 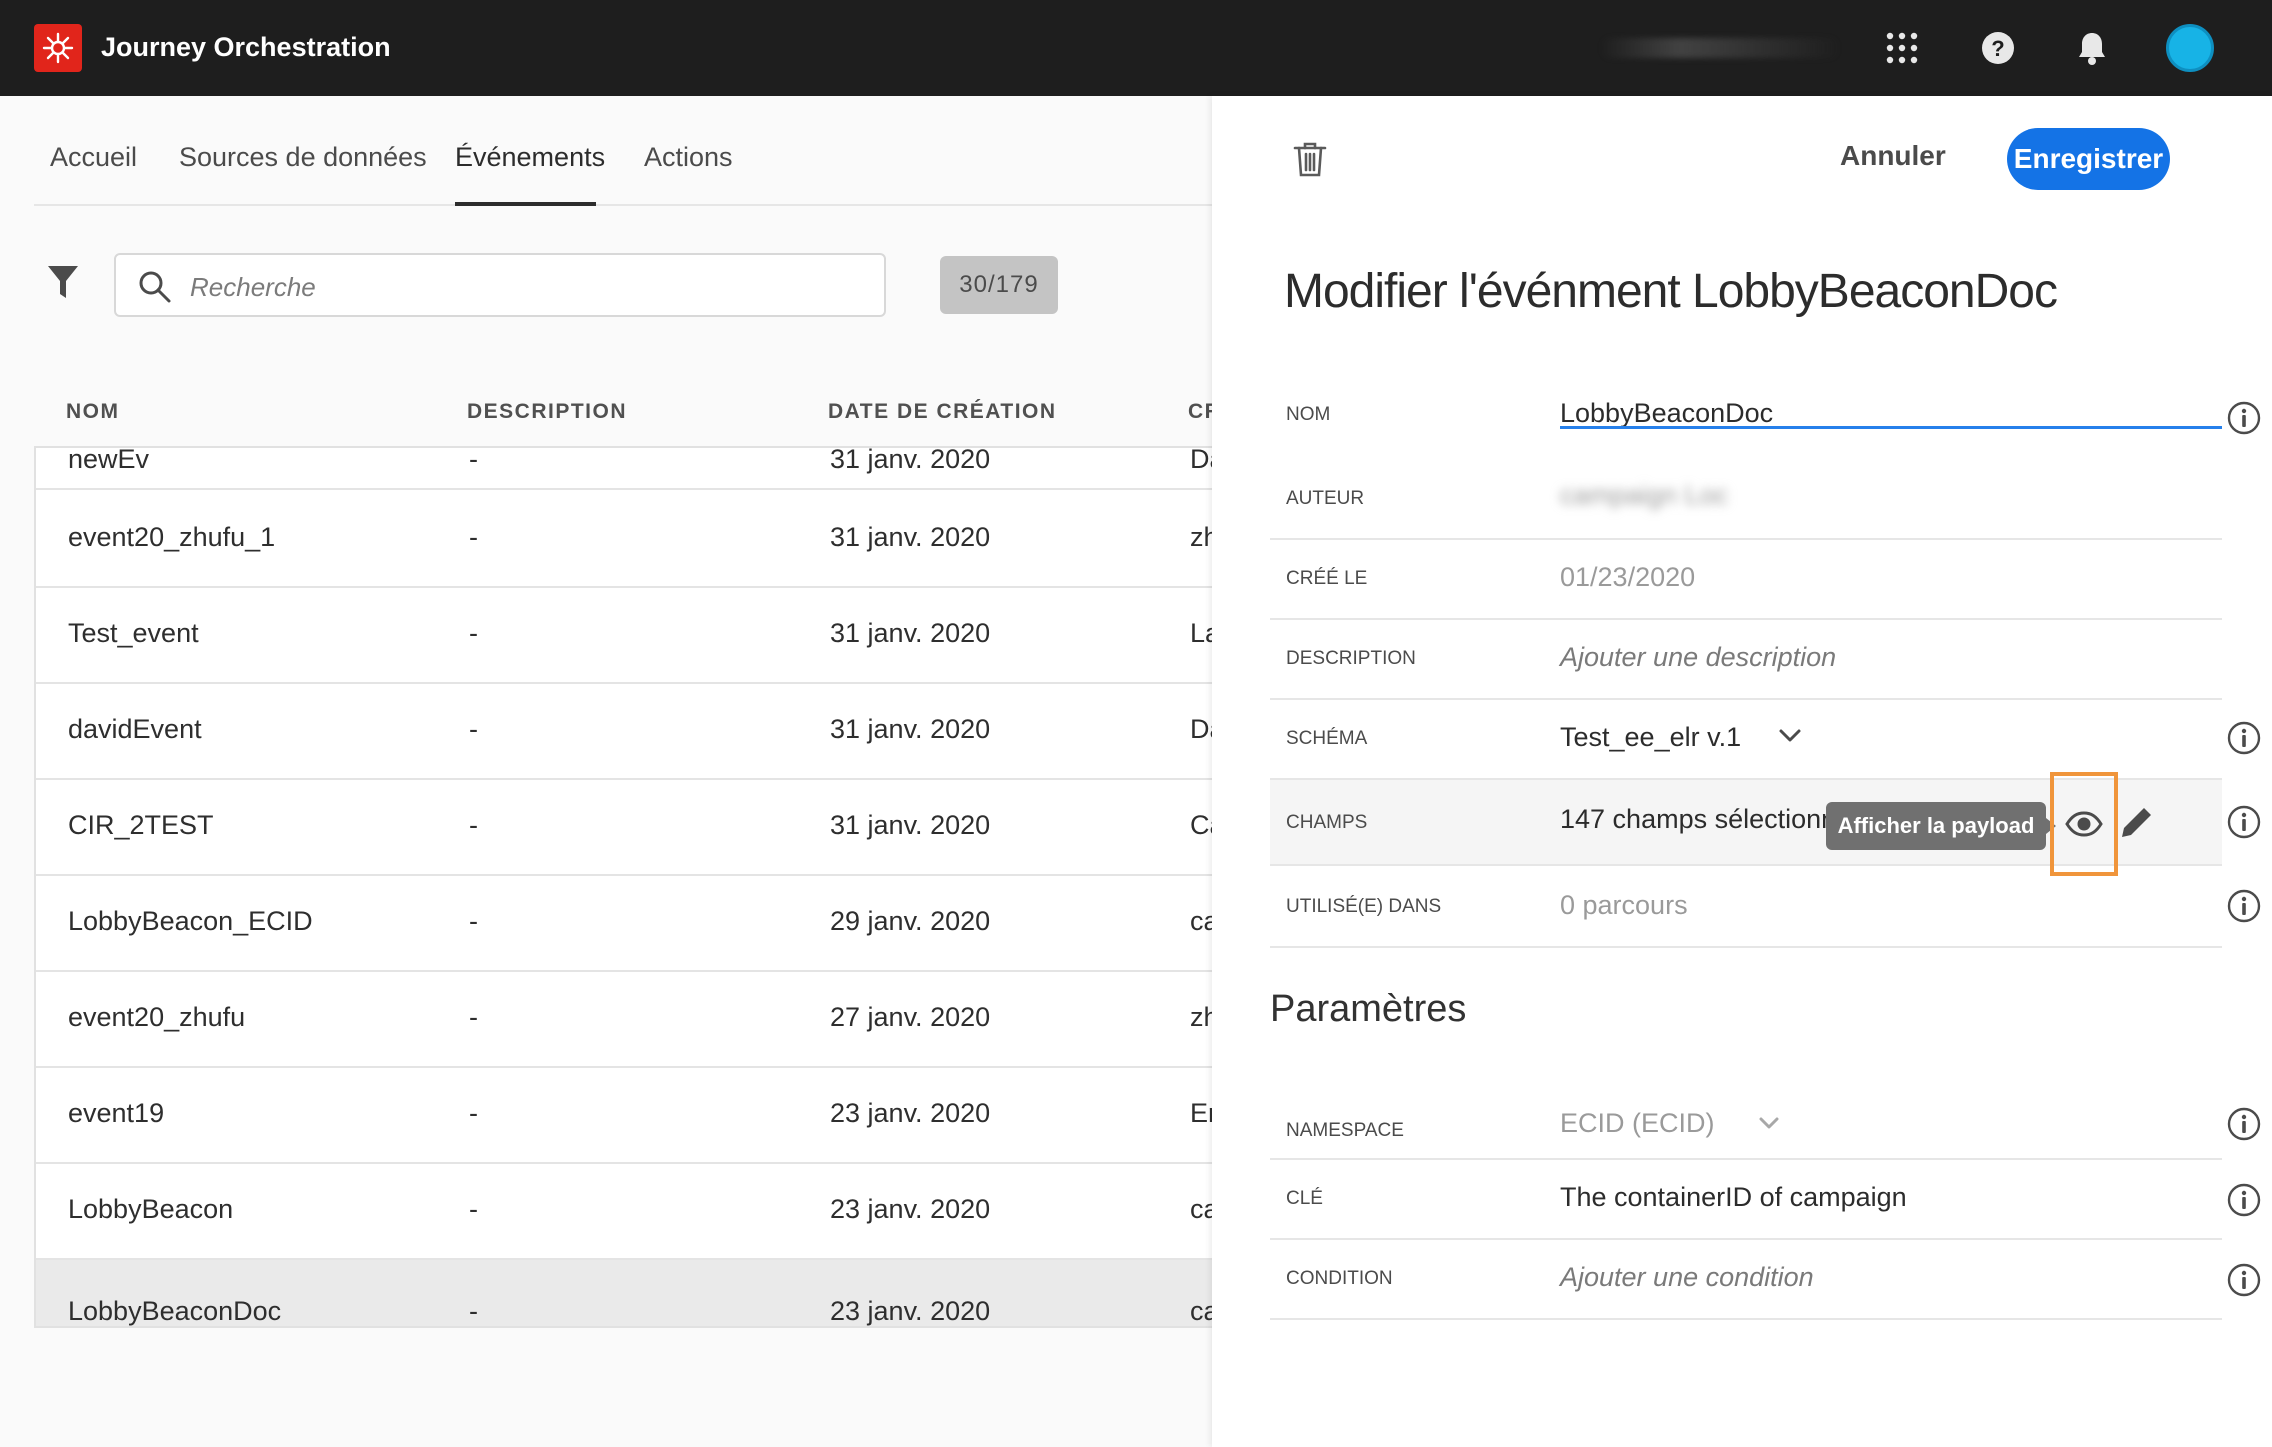 I want to click on eye-icon, so click(x=2084, y=824).